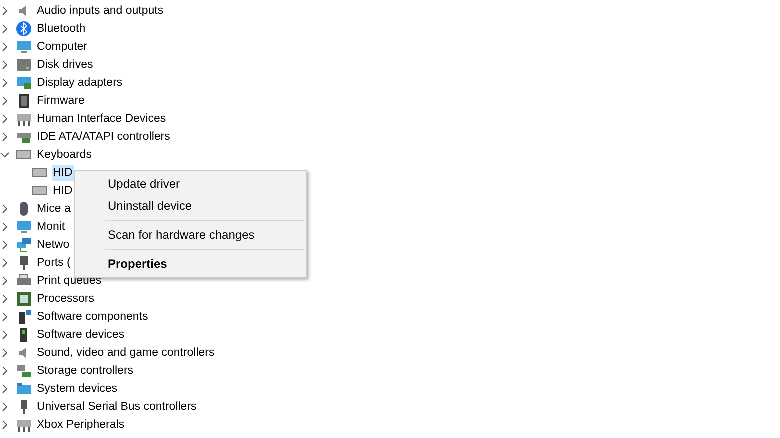  Describe the element at coordinates (126, 353) in the screenshot. I see `tree-item: Sound, video and game controllers` at that location.